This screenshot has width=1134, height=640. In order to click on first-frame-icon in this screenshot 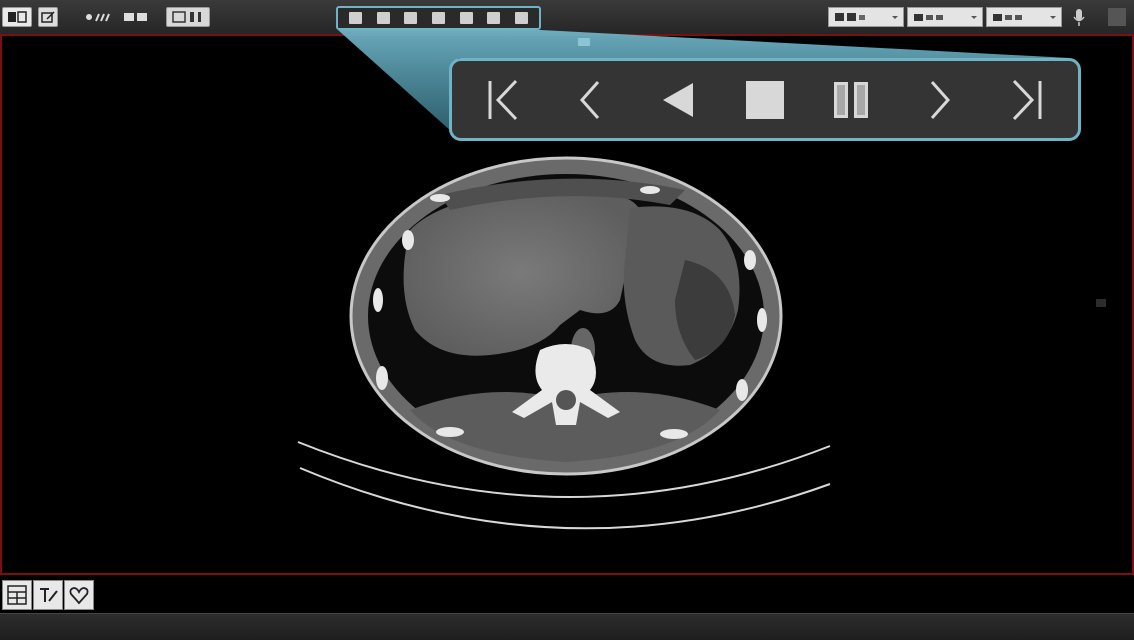, I will do `click(503, 99)`.